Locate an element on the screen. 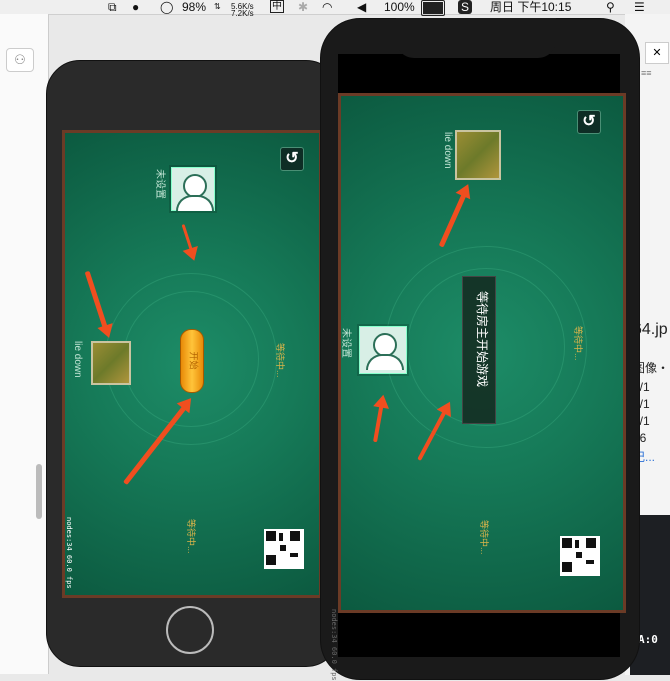  battery-percent: 98% is located at coordinates (194, 7).